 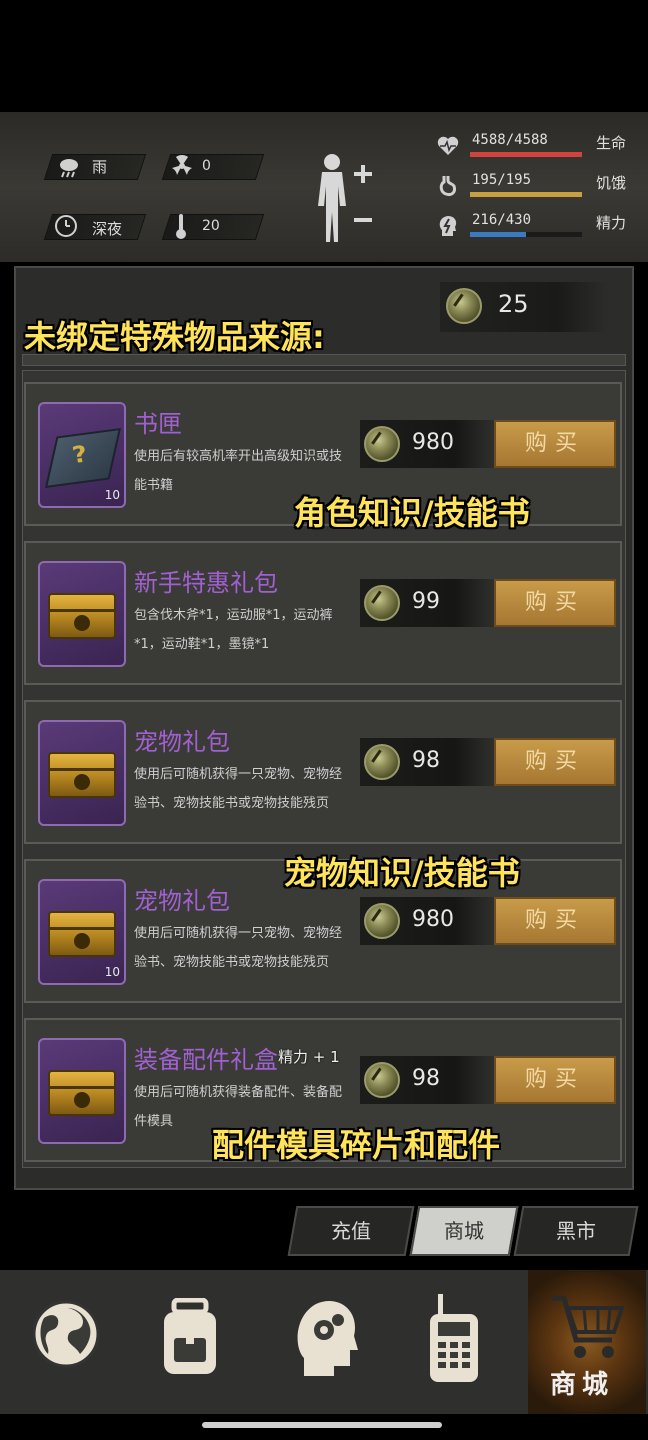 What do you see at coordinates (100, 167) in the screenshot?
I see `weather-text: 雨` at bounding box center [100, 167].